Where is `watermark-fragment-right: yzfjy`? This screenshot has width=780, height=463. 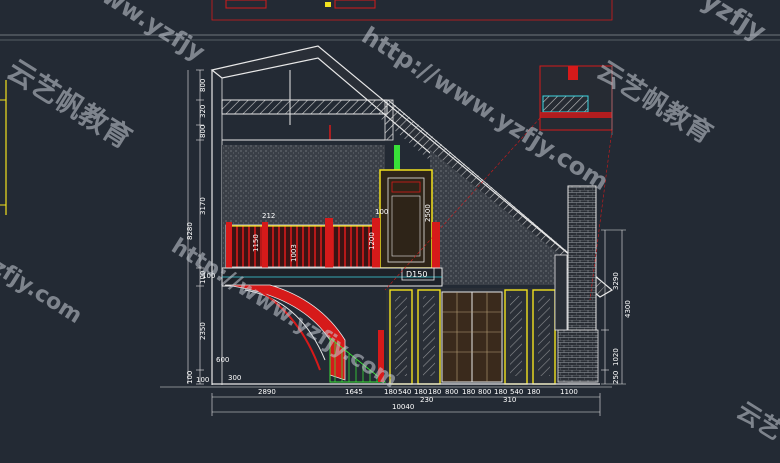 watermark-fragment-right: yzfjy is located at coordinates (733, 24).